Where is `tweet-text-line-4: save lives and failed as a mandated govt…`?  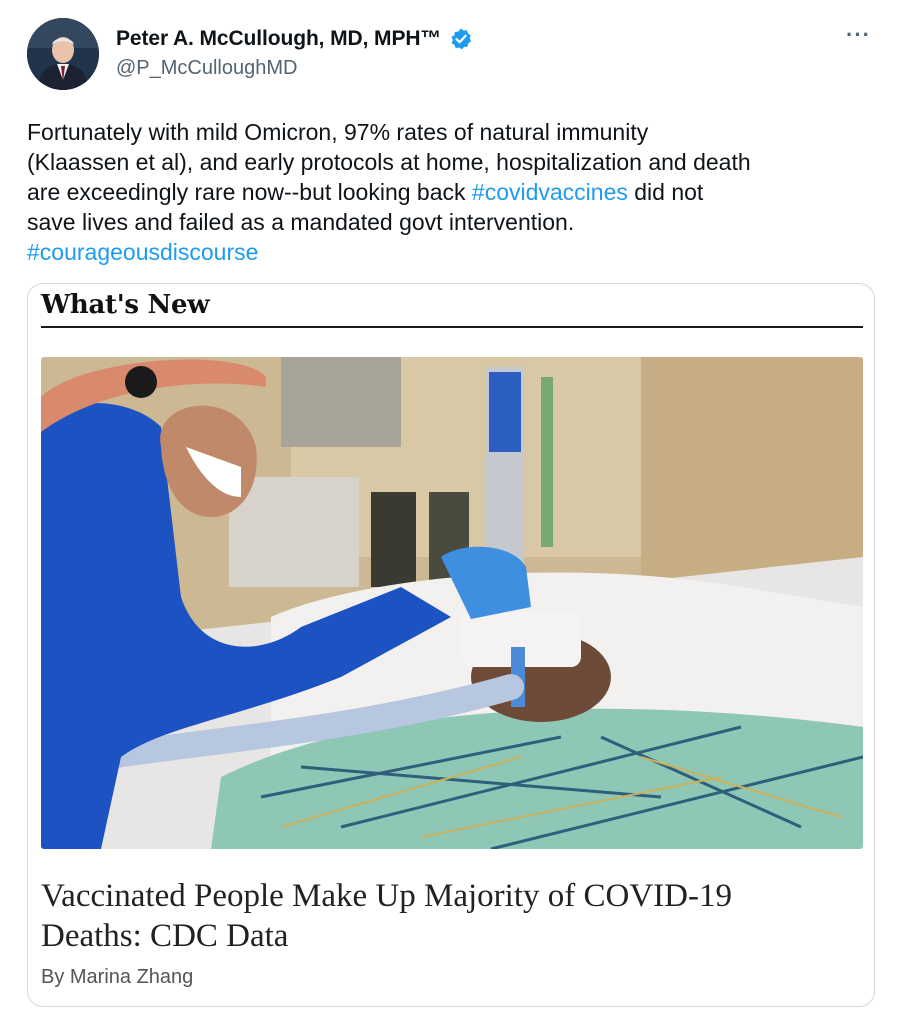
tweet-text-line-4: save lives and failed as a mandated govt… is located at coordinates (301, 222).